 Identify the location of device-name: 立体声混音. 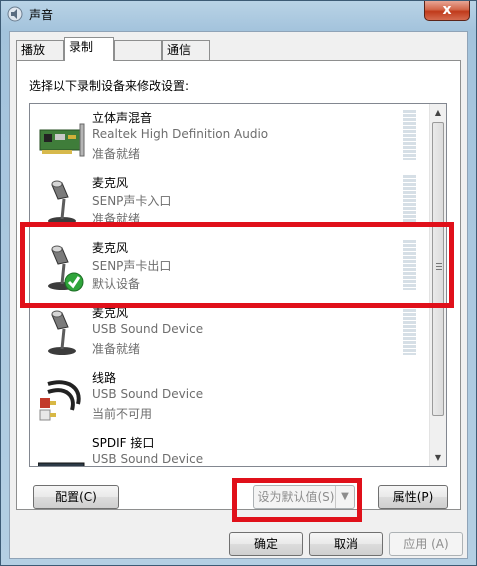
(122, 118).